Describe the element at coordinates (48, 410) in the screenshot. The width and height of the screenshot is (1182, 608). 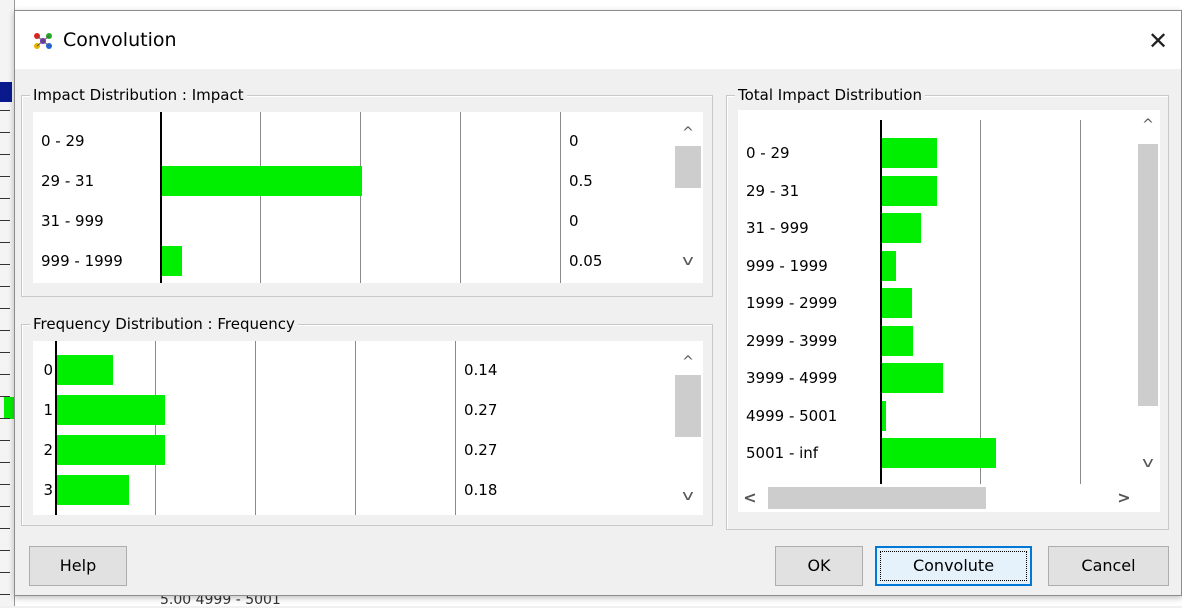
I see `row-label: 1` at that location.